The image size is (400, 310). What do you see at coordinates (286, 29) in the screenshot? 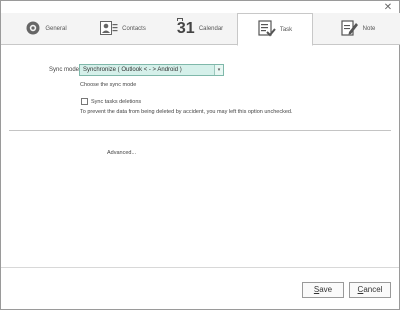
I see `tab-label: Task` at bounding box center [286, 29].